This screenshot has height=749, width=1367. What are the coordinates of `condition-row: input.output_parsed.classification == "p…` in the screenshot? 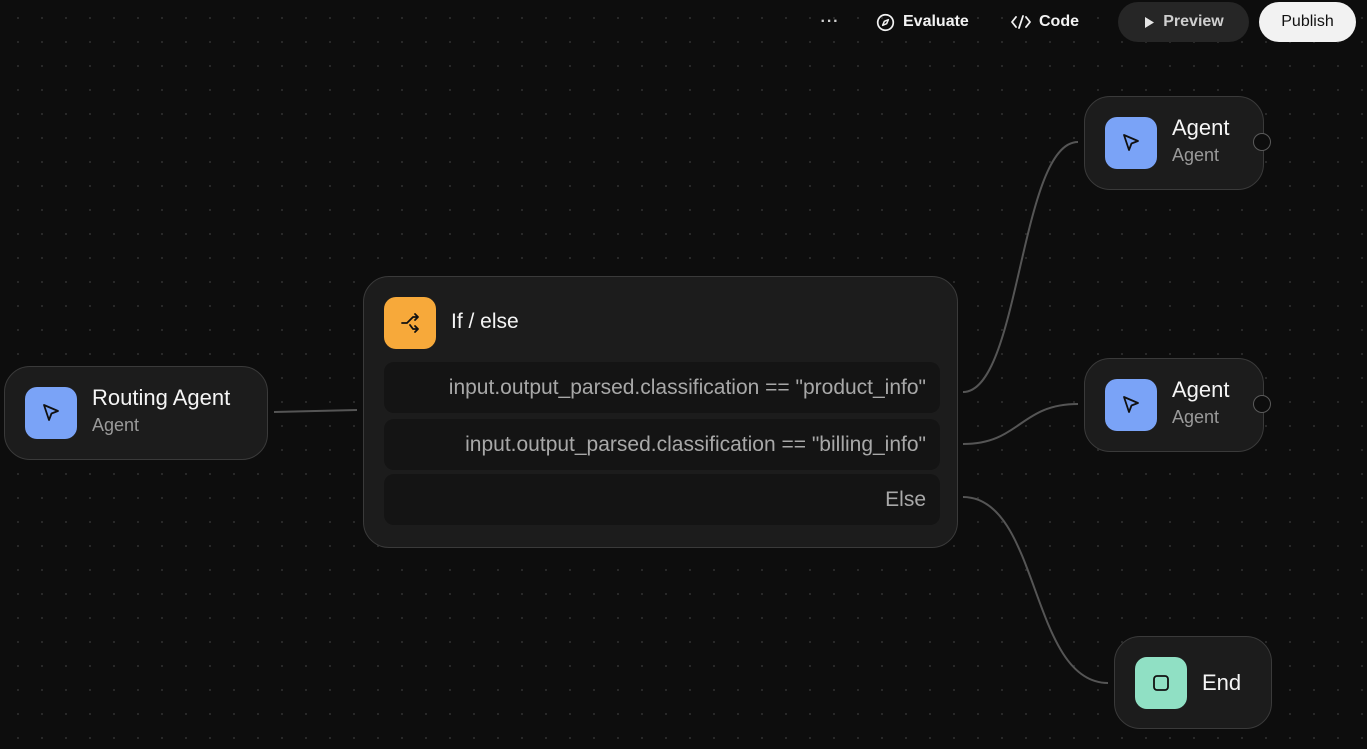 It's located at (662, 387).